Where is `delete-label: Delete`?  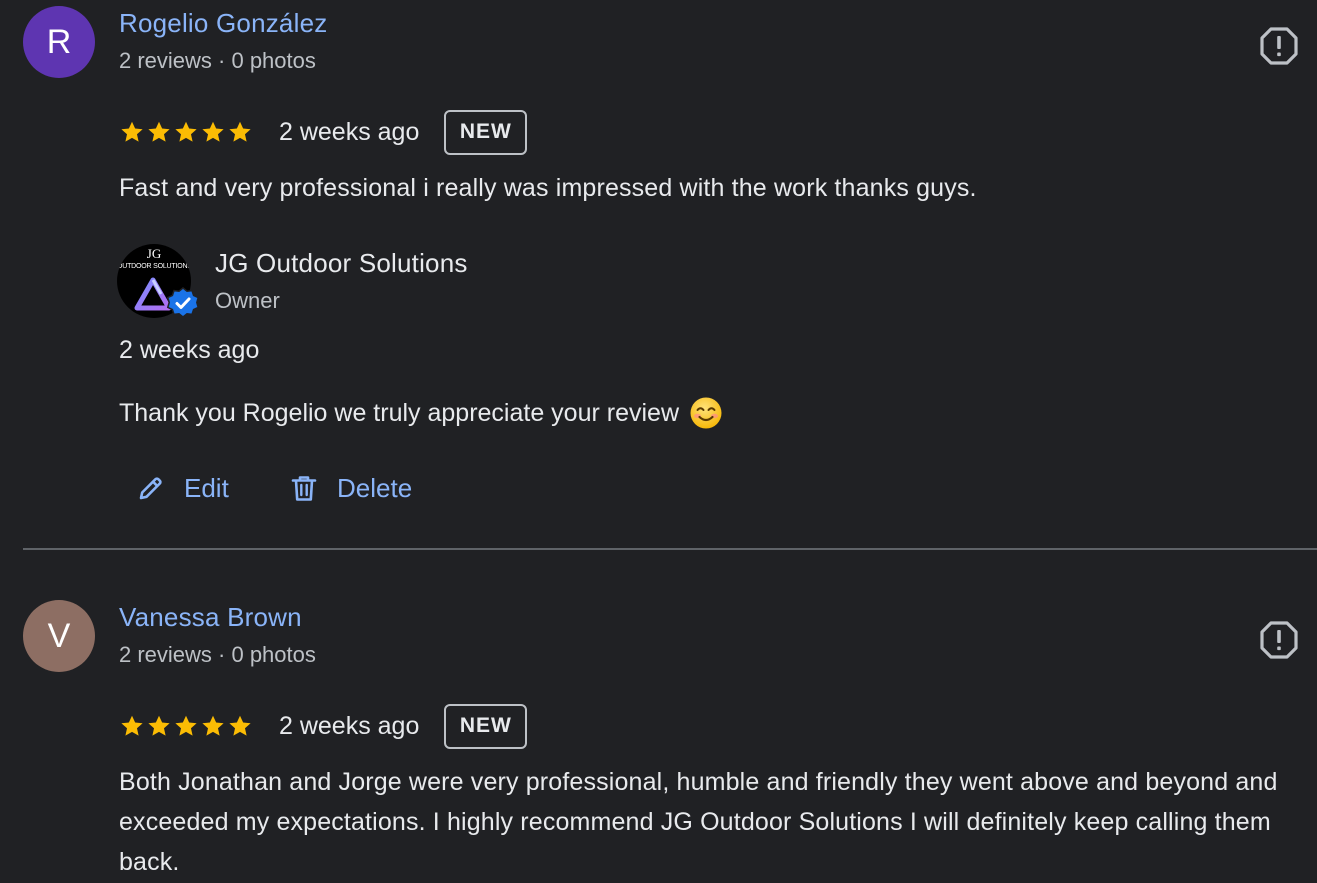 delete-label: Delete is located at coordinates (375, 487).